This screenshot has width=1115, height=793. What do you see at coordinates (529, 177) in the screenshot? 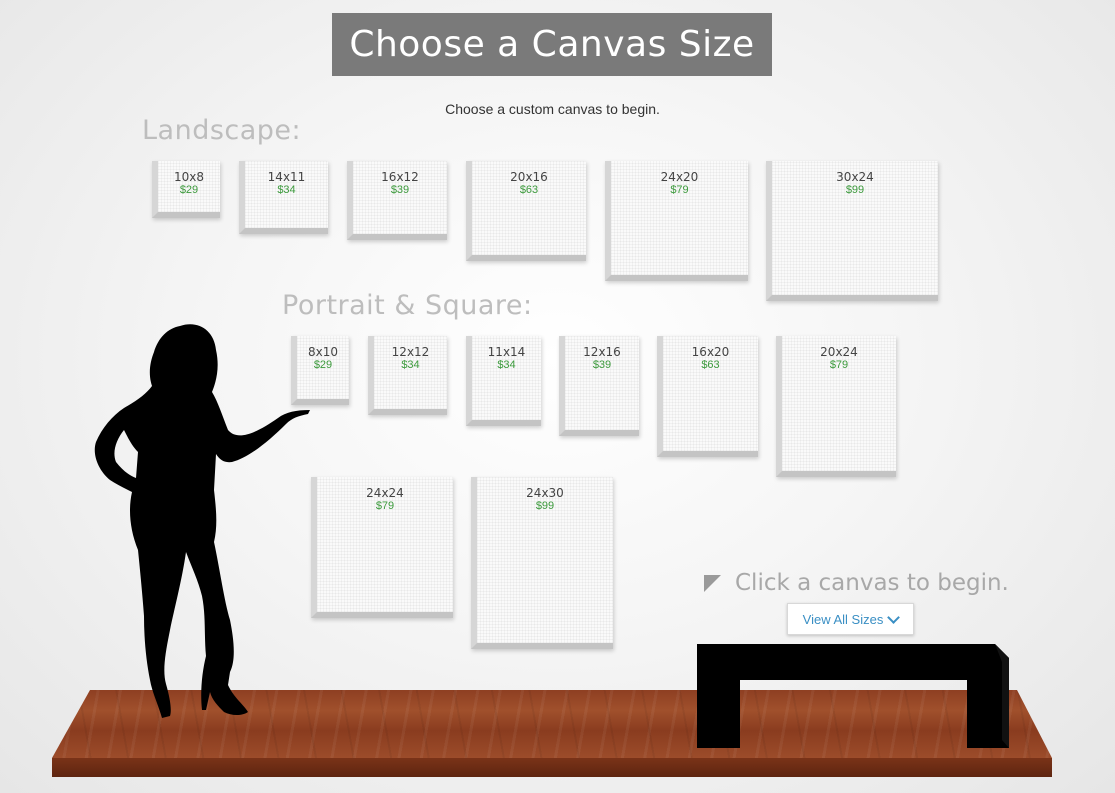
I see `canvas-size-label: 20x16` at bounding box center [529, 177].